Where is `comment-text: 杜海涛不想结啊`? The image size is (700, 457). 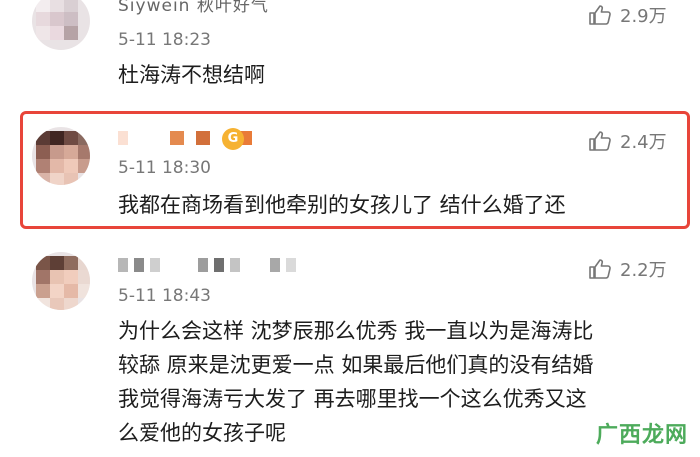
comment-text: 杜海涛不想结啊 is located at coordinates (191, 75).